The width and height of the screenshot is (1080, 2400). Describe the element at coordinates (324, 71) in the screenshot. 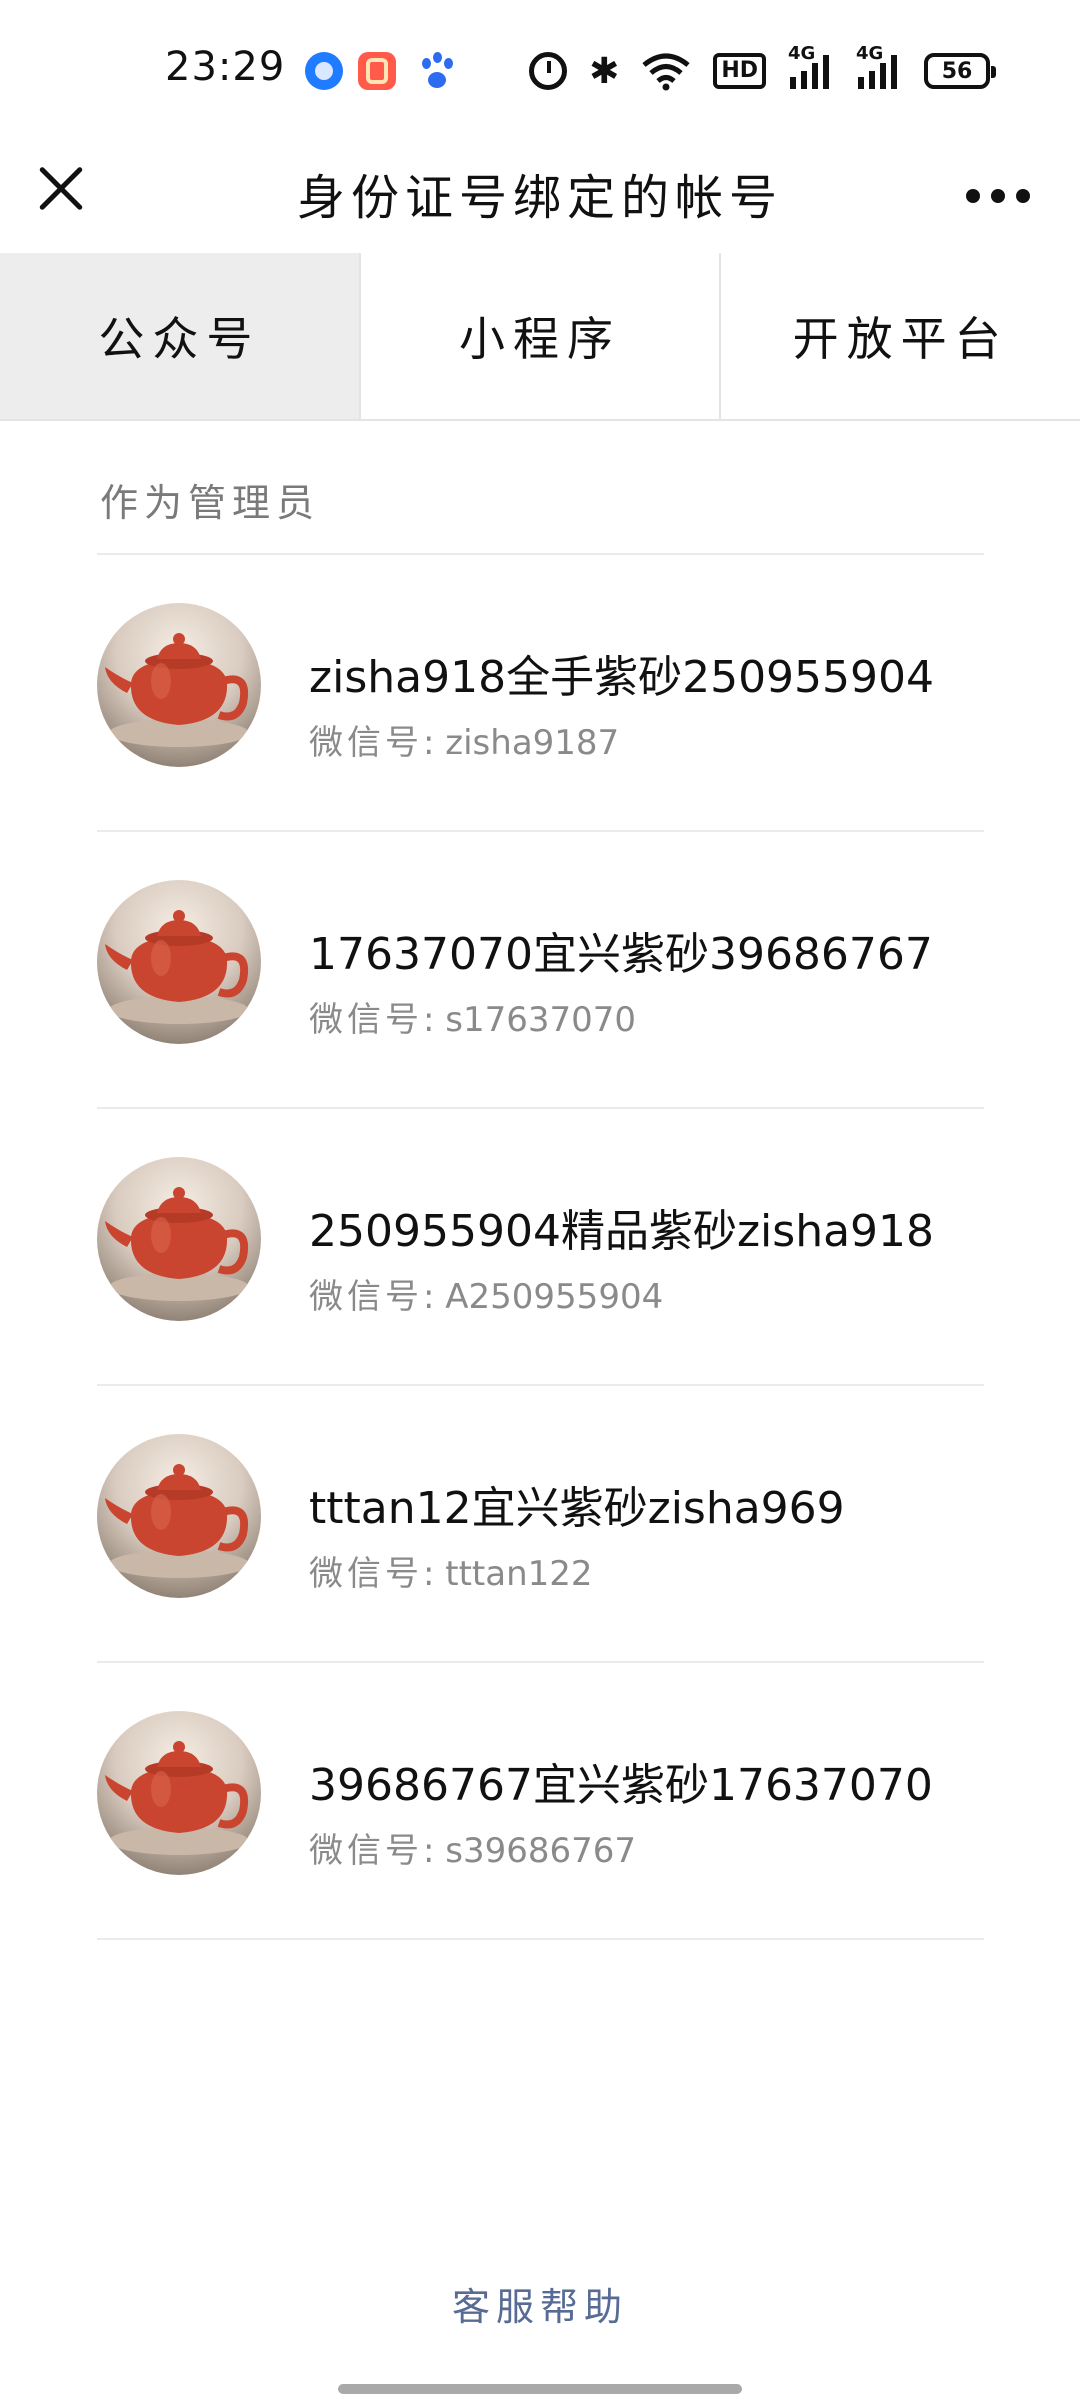

I see `browser-app-icon` at that location.